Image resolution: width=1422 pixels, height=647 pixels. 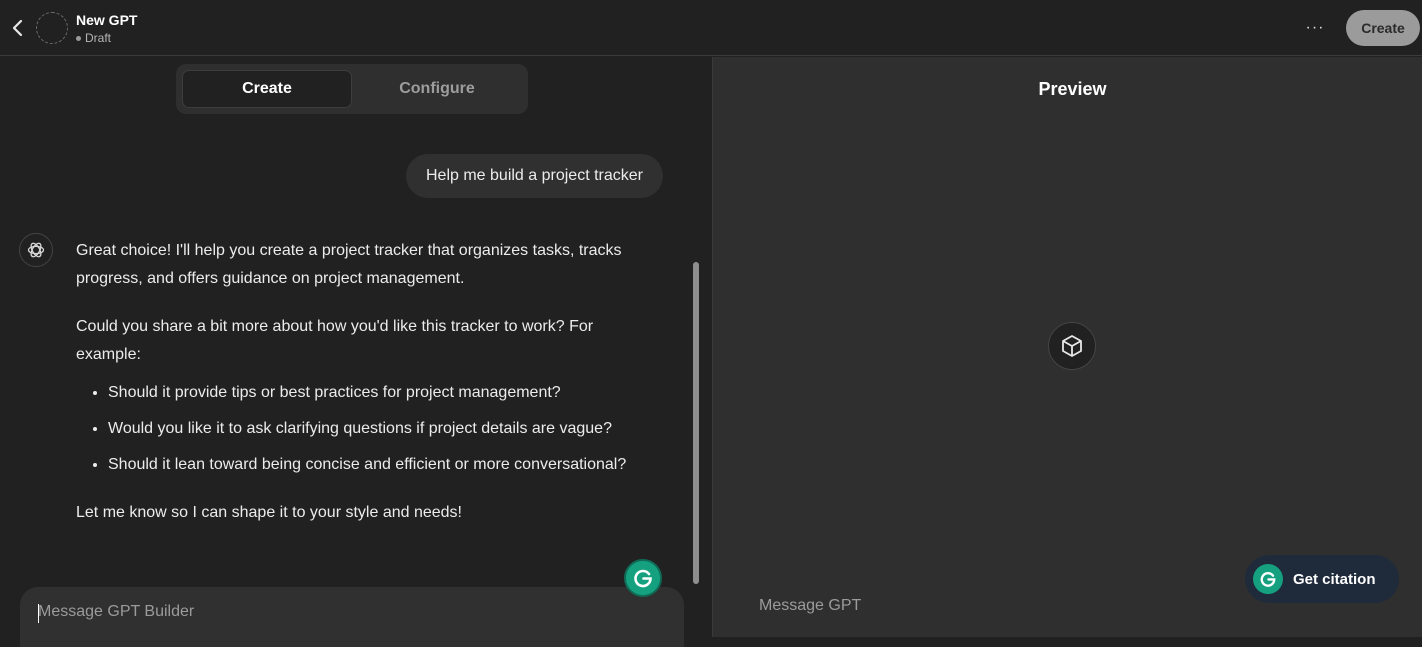 What do you see at coordinates (78, 38) in the screenshot?
I see `status-dot-icon` at bounding box center [78, 38].